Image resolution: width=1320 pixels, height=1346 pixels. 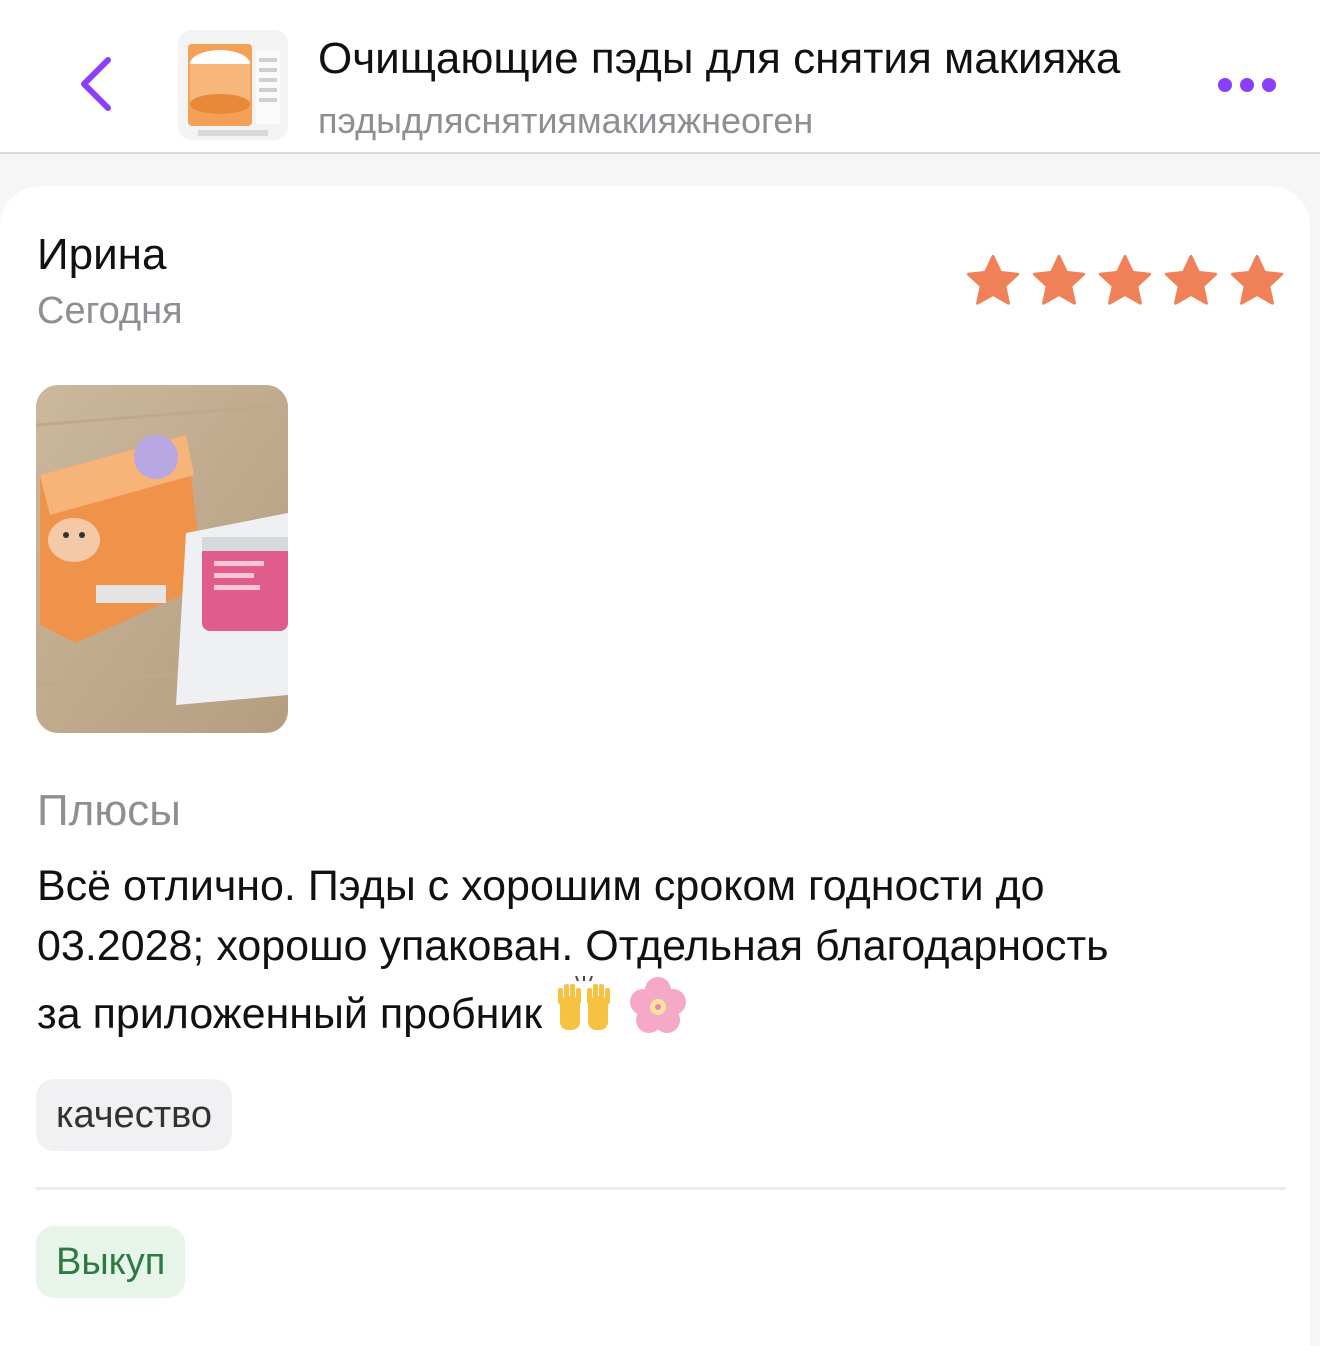 What do you see at coordinates (102, 254) in the screenshot?
I see `review-author: Ирина` at bounding box center [102, 254].